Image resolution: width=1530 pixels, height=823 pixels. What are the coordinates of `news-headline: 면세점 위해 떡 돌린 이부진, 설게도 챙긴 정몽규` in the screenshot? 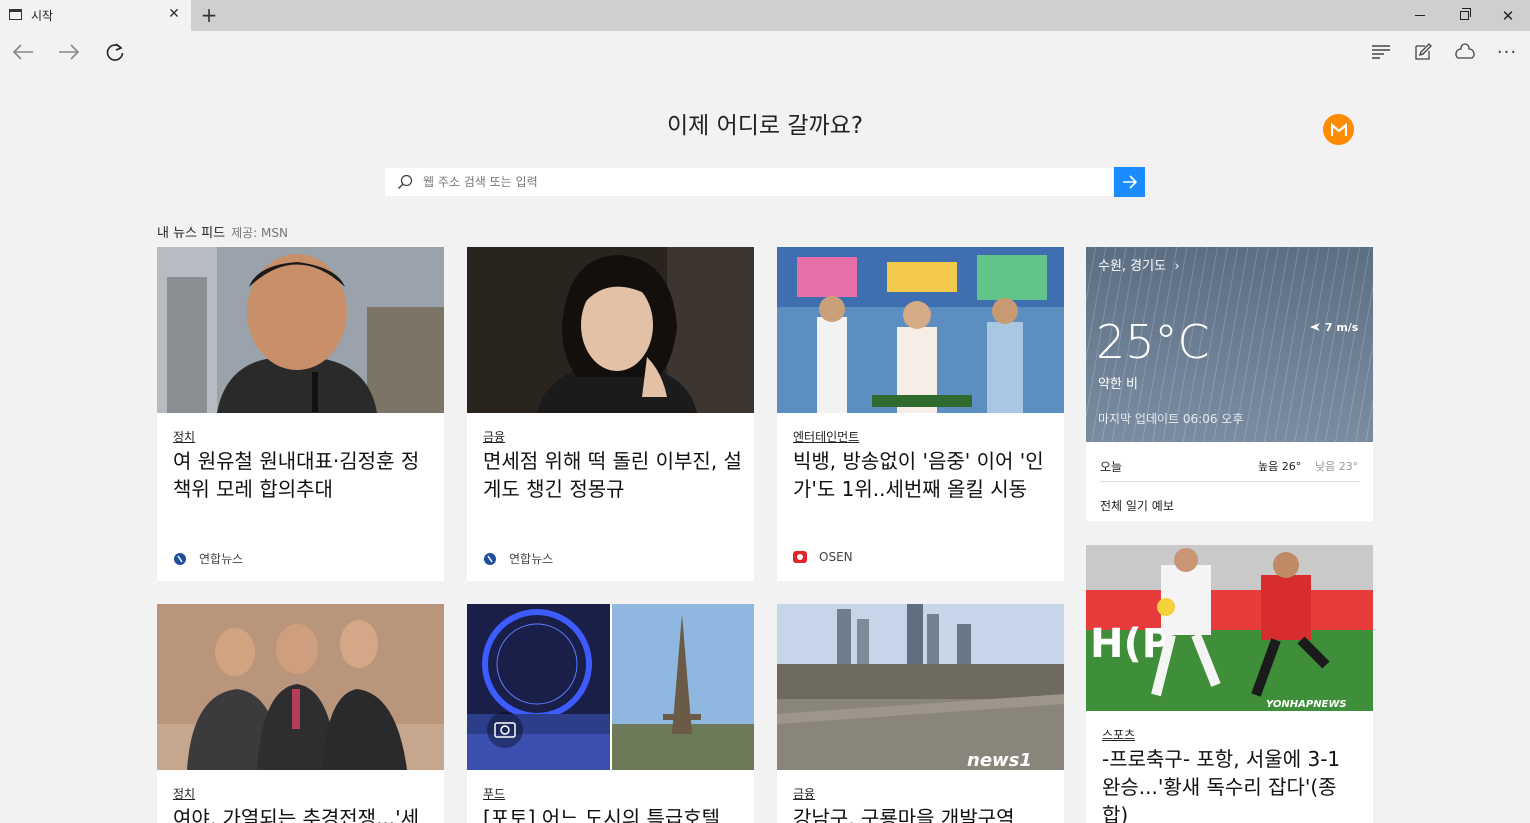 It's located at (613, 475).